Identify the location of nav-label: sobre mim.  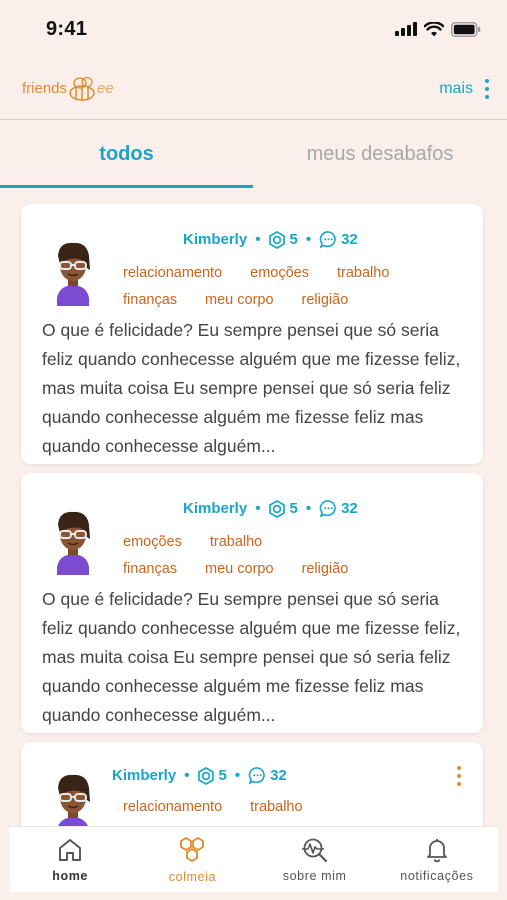
(314, 875).